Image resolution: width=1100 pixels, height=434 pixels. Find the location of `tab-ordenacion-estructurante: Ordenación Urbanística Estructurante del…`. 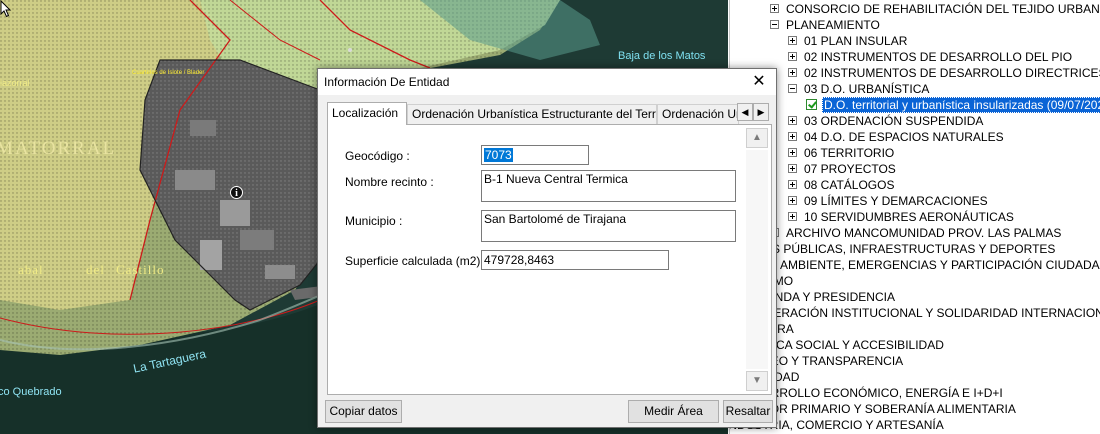

tab-ordenacion-estructurante: Ordenación Urbanística Estructurante del… is located at coordinates (532, 114).